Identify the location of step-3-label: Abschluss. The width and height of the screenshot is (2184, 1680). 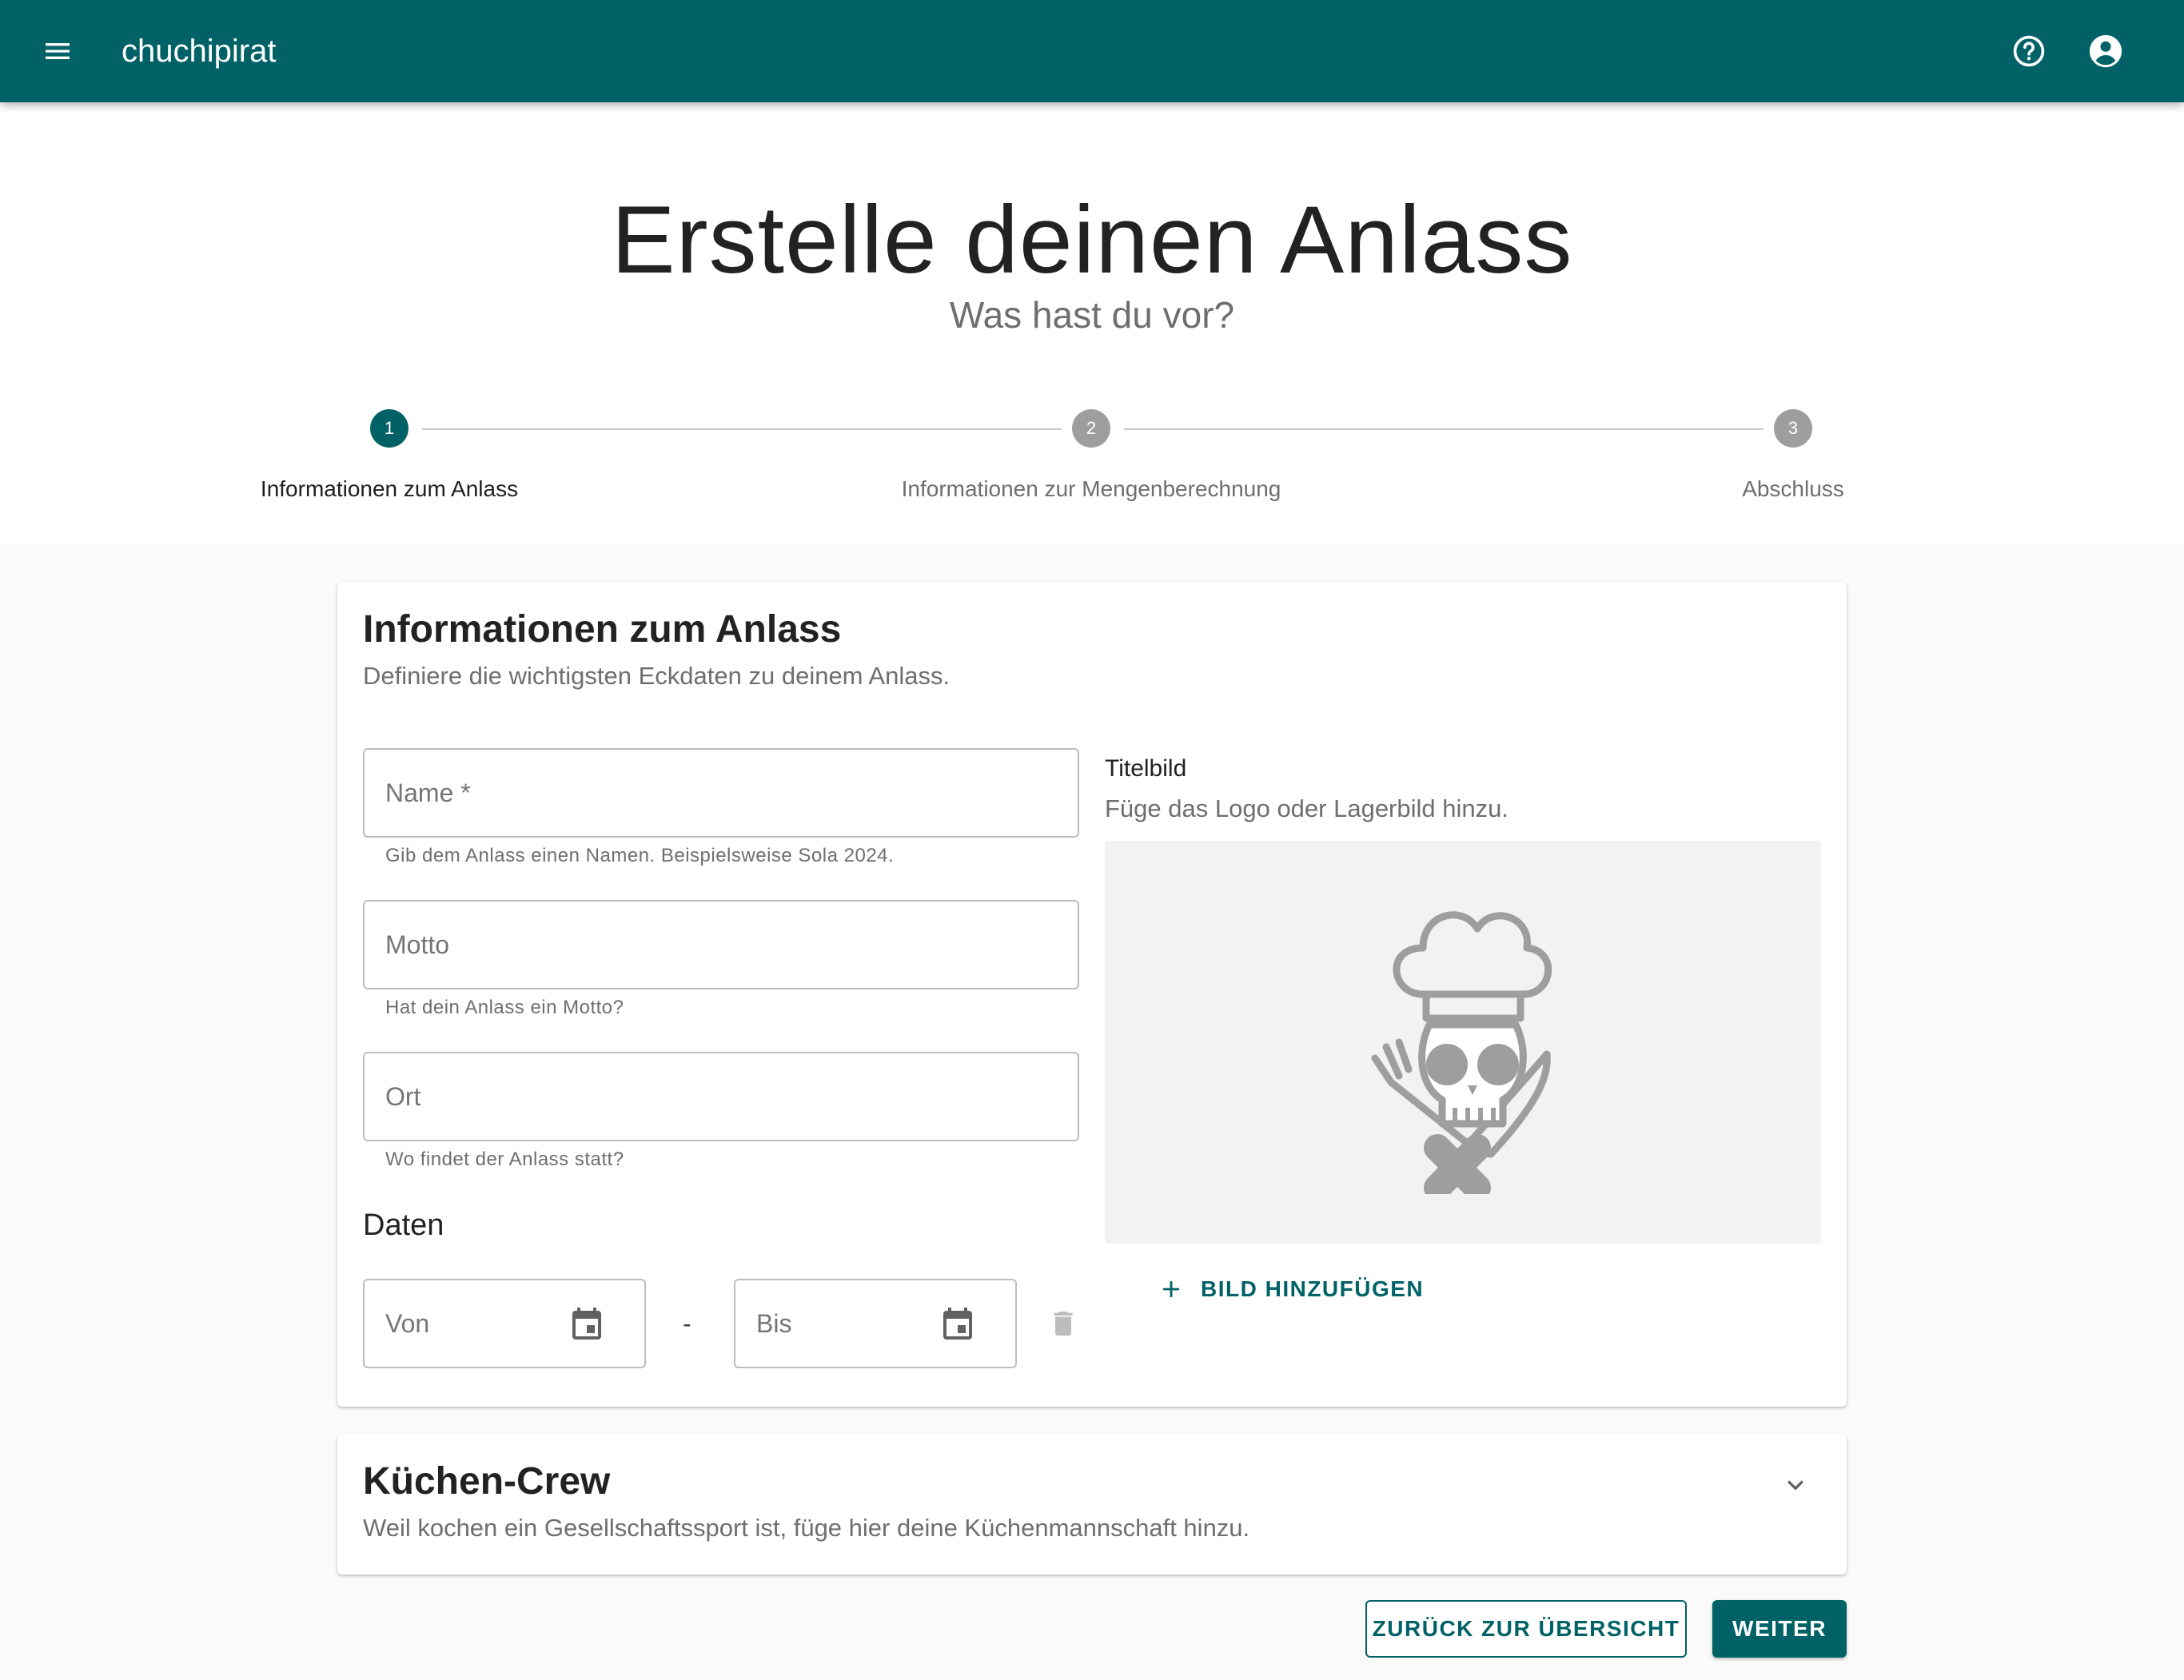
(1793, 490).